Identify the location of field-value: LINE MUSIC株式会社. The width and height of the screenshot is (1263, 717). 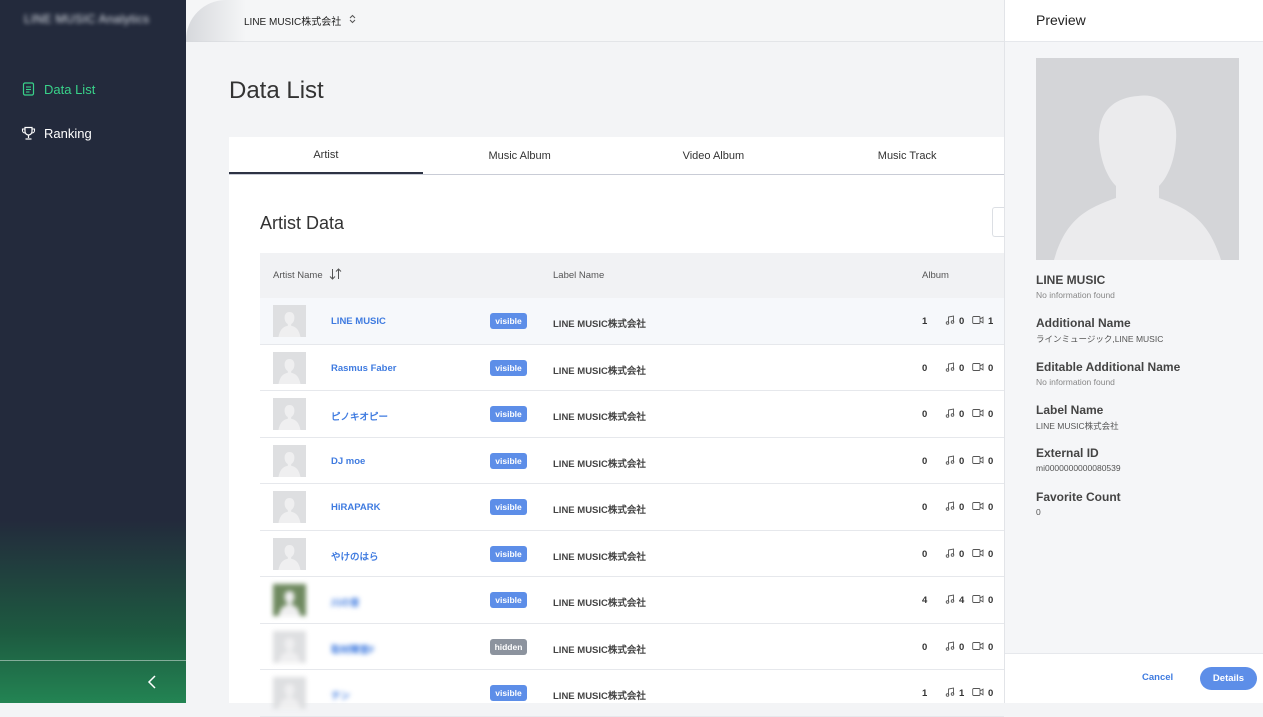
(1077, 426).